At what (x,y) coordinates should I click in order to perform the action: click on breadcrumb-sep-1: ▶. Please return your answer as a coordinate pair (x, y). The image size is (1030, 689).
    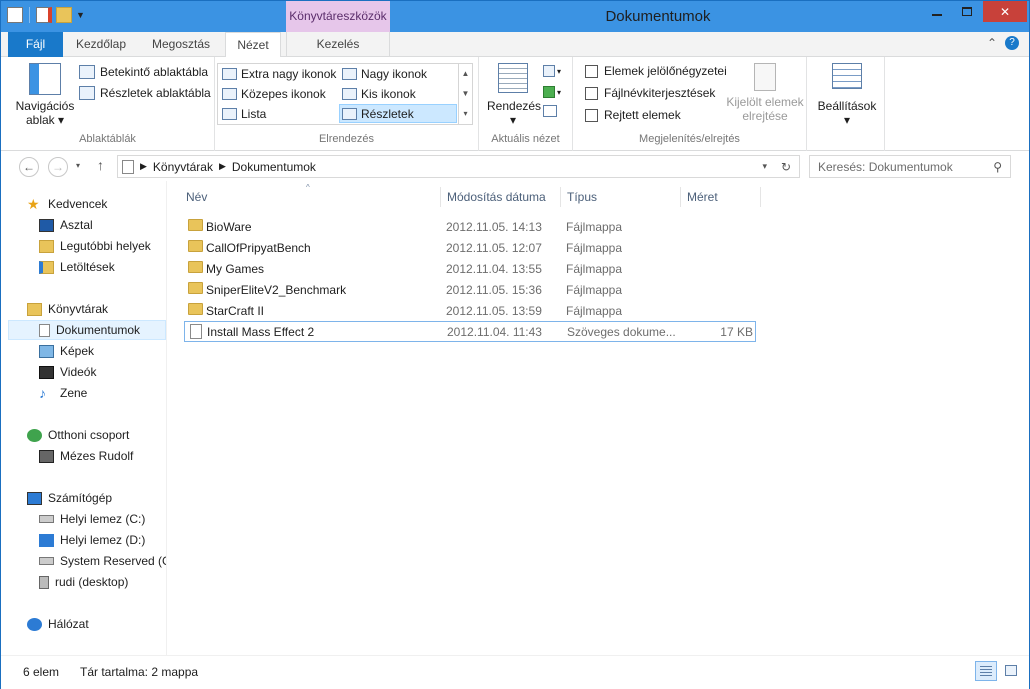
    Looking at the image, I should click on (143, 166).